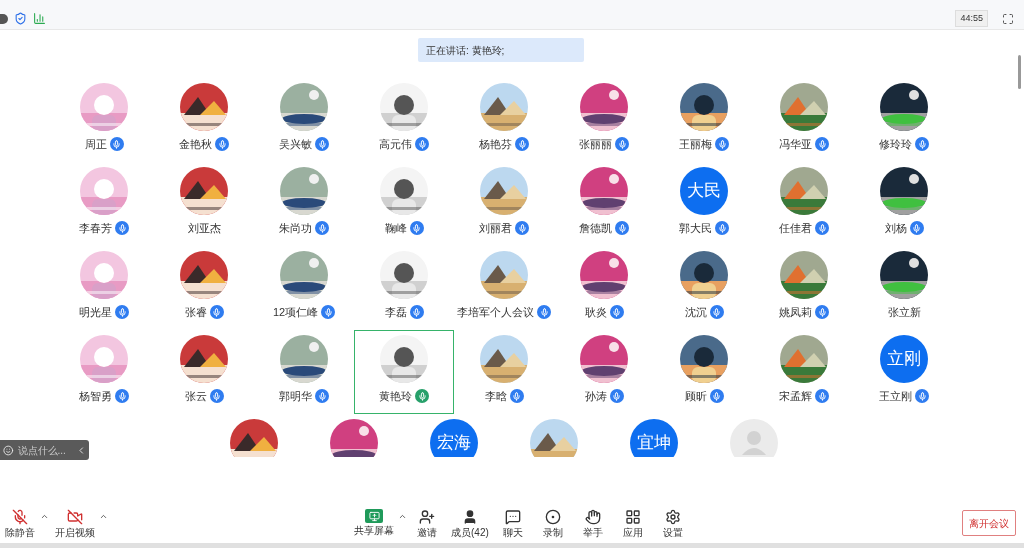  Describe the element at coordinates (592, 517) in the screenshot. I see `hand-icon` at that location.